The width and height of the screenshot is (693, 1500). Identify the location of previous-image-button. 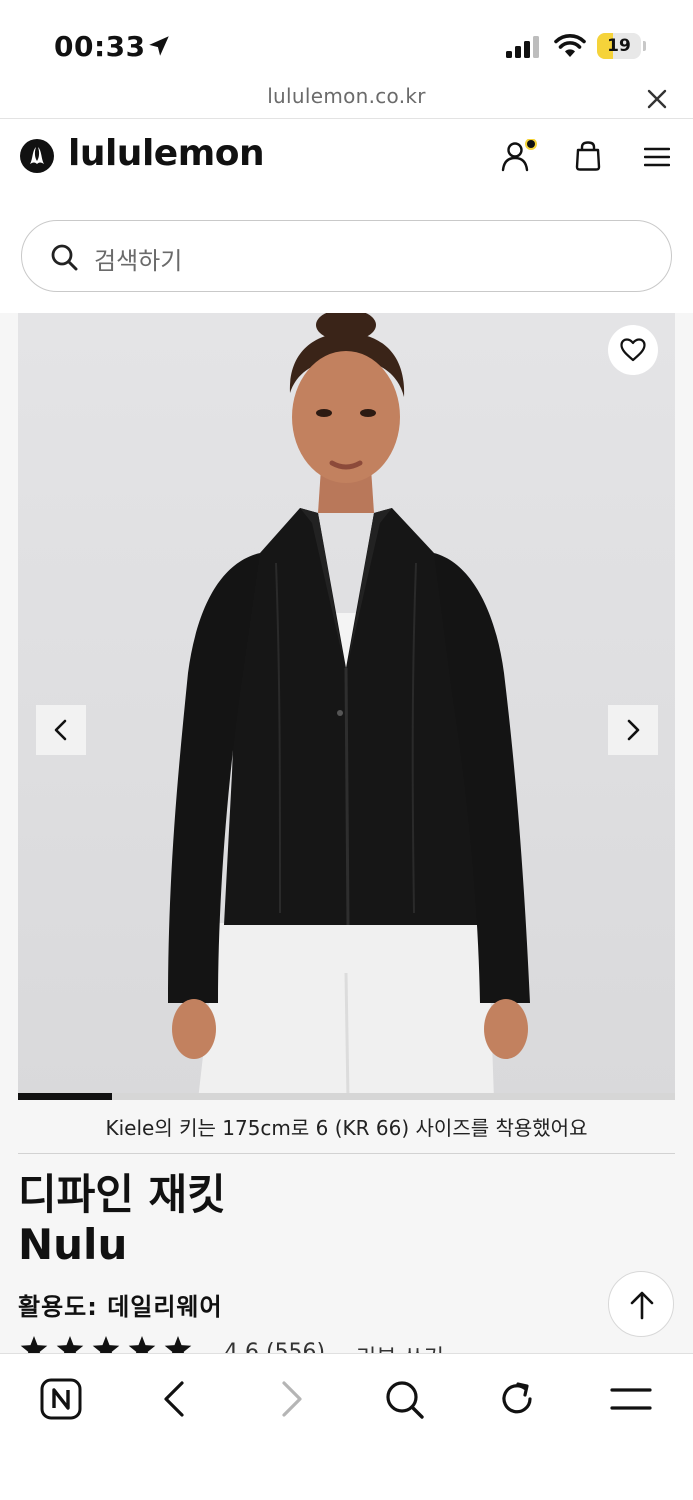
(61, 730).